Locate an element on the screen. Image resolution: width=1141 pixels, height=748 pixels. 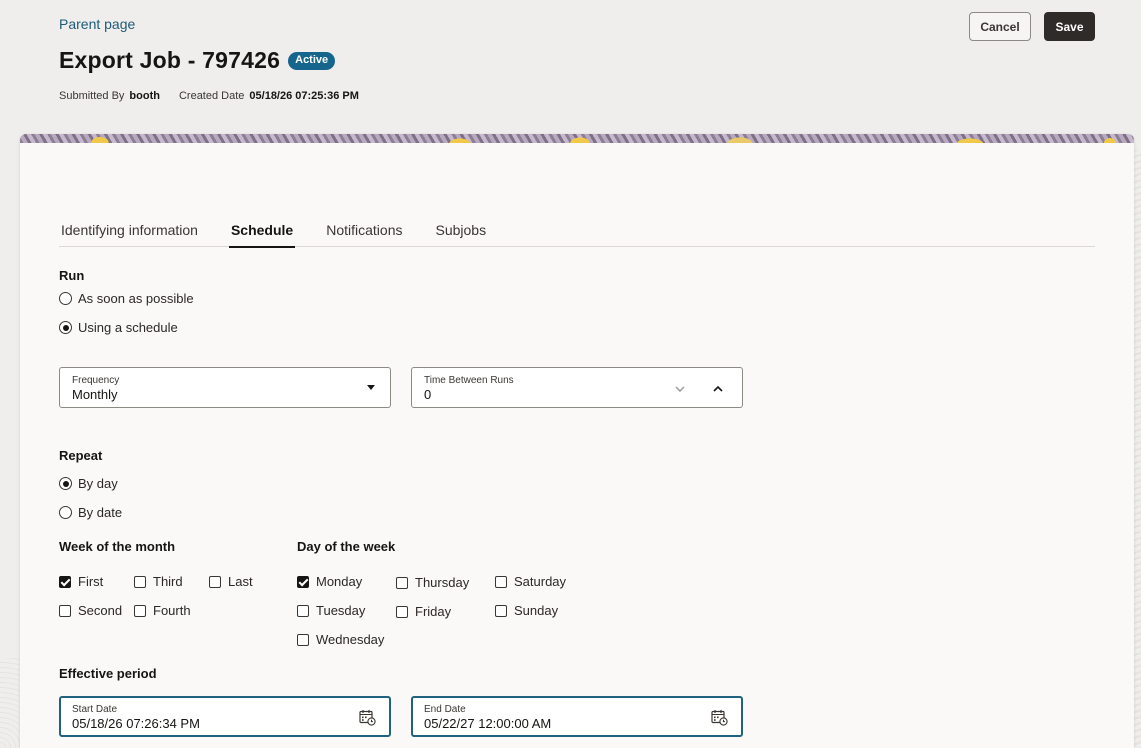
repeat-label: Repeat is located at coordinates (81, 455).